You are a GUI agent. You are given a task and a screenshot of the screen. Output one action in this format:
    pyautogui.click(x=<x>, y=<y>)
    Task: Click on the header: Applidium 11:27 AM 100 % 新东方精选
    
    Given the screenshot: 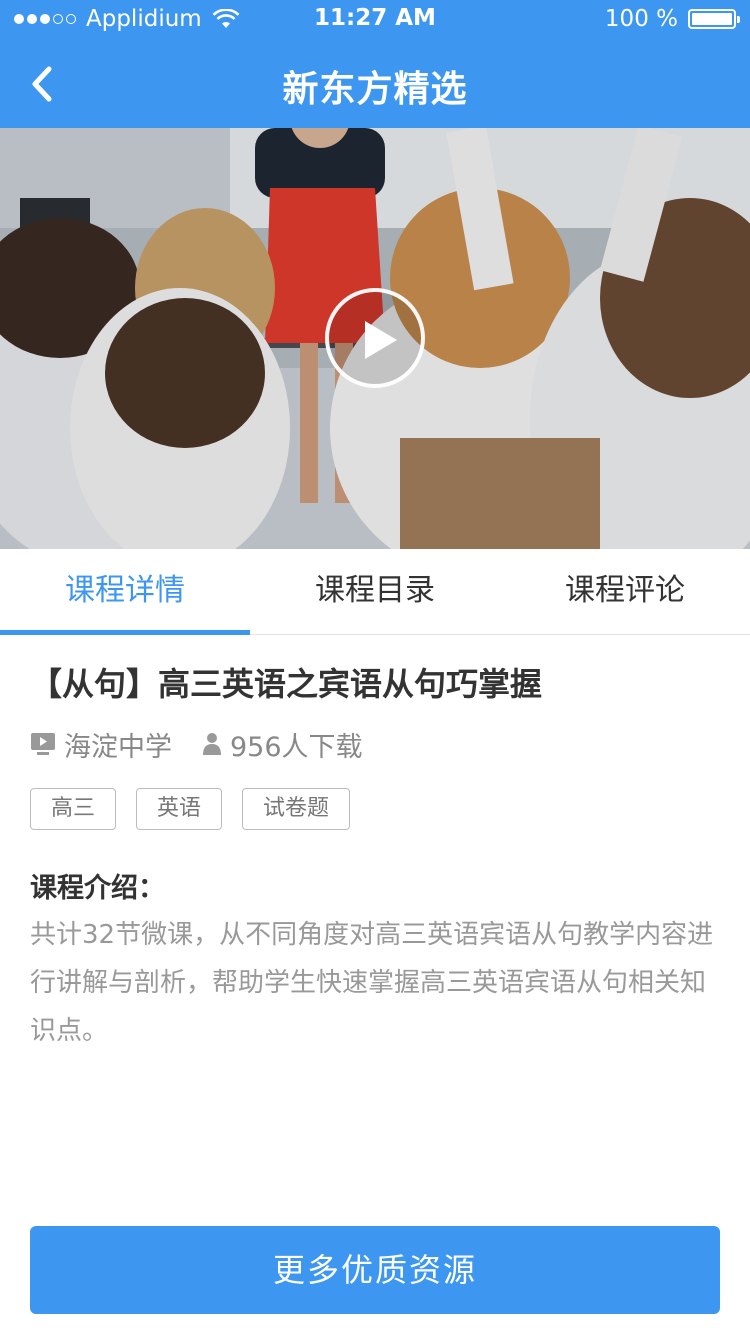 What is the action you would take?
    pyautogui.click(x=375, y=64)
    